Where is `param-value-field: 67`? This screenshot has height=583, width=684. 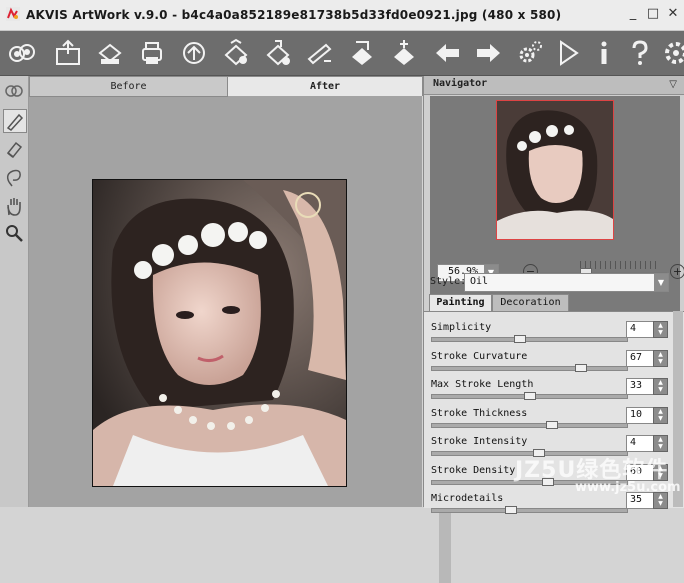 param-value-field: 67 is located at coordinates (640, 358).